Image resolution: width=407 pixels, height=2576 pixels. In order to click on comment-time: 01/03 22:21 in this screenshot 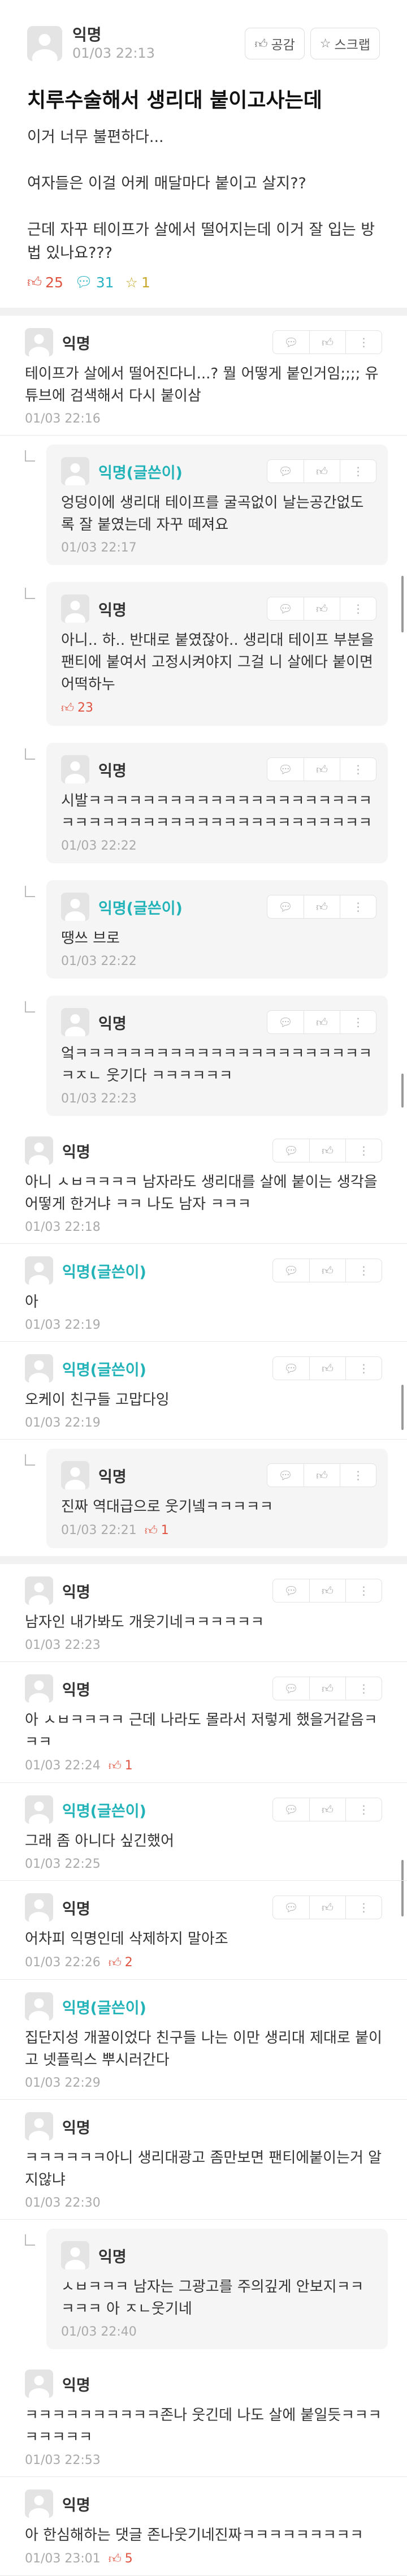, I will do `click(99, 1530)`.